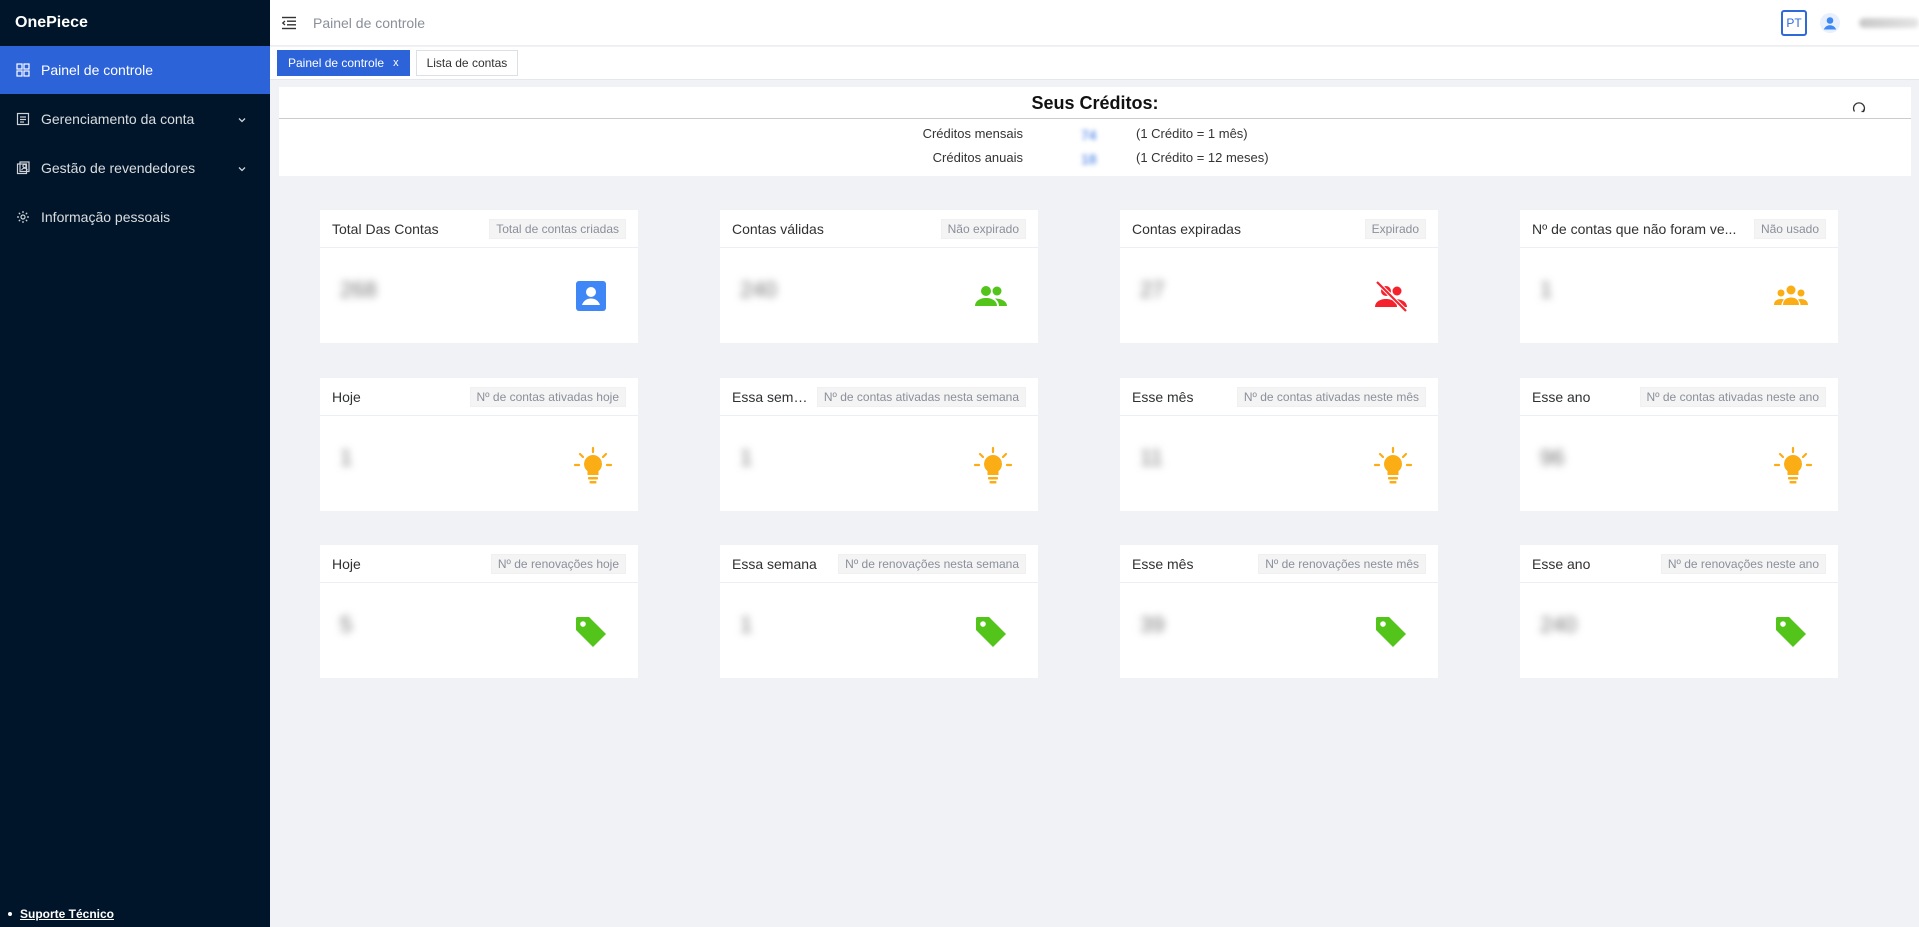 This screenshot has height=927, width=1919. I want to click on card-value-blurred: 5, so click(346, 624).